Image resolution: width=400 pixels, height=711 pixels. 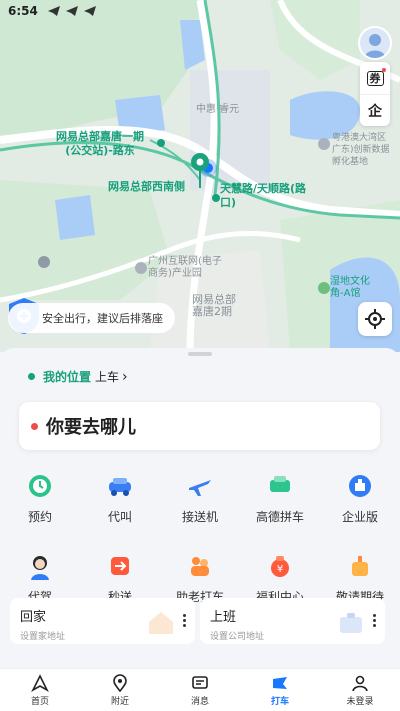 What do you see at coordinates (361, 150) in the screenshot?
I see `map-label-innovation-base: 粤港澳大湾区 广东)创新数据 孵化基地` at bounding box center [361, 150].